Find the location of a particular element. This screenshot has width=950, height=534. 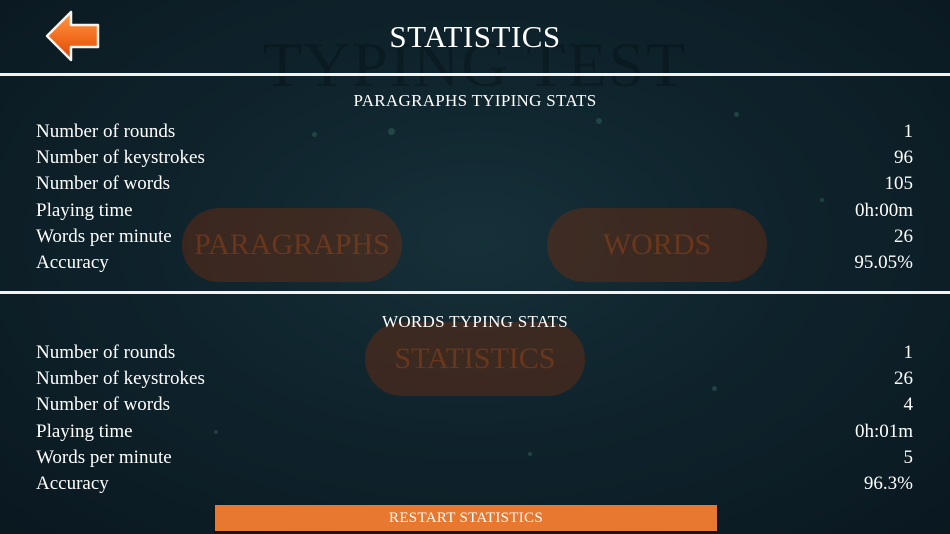

stat-value: 96 is located at coordinates (903, 158).